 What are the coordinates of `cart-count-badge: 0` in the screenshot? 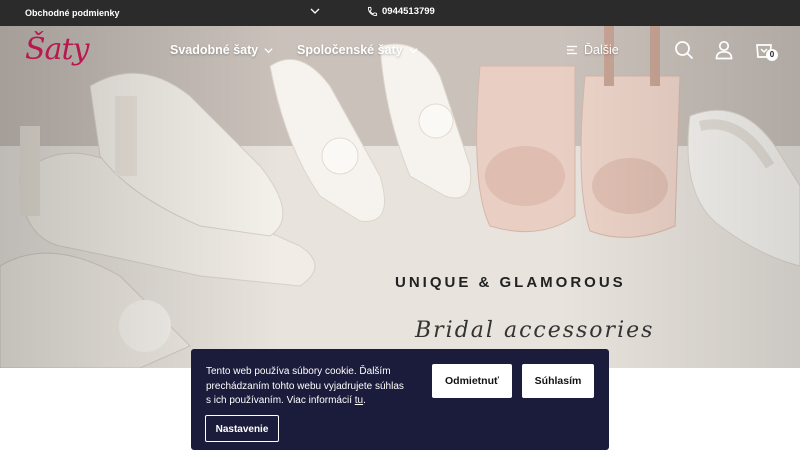 It's located at (772, 55).